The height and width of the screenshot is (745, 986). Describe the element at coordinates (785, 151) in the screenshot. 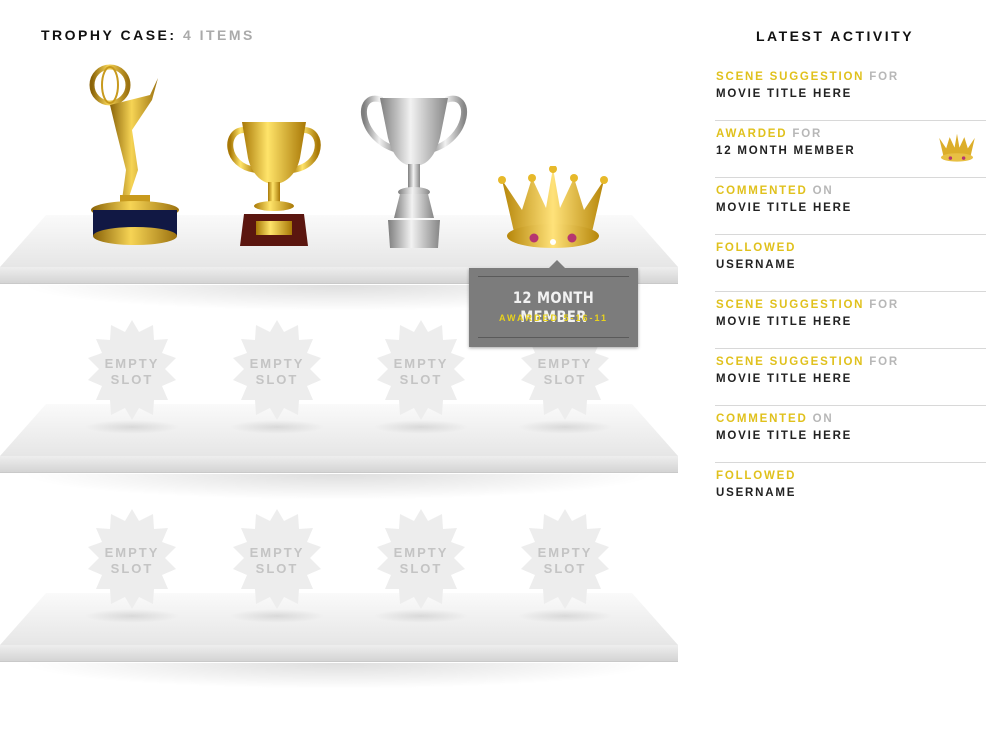

I see `activity-object-link: 12 MONTH MEMBER` at that location.